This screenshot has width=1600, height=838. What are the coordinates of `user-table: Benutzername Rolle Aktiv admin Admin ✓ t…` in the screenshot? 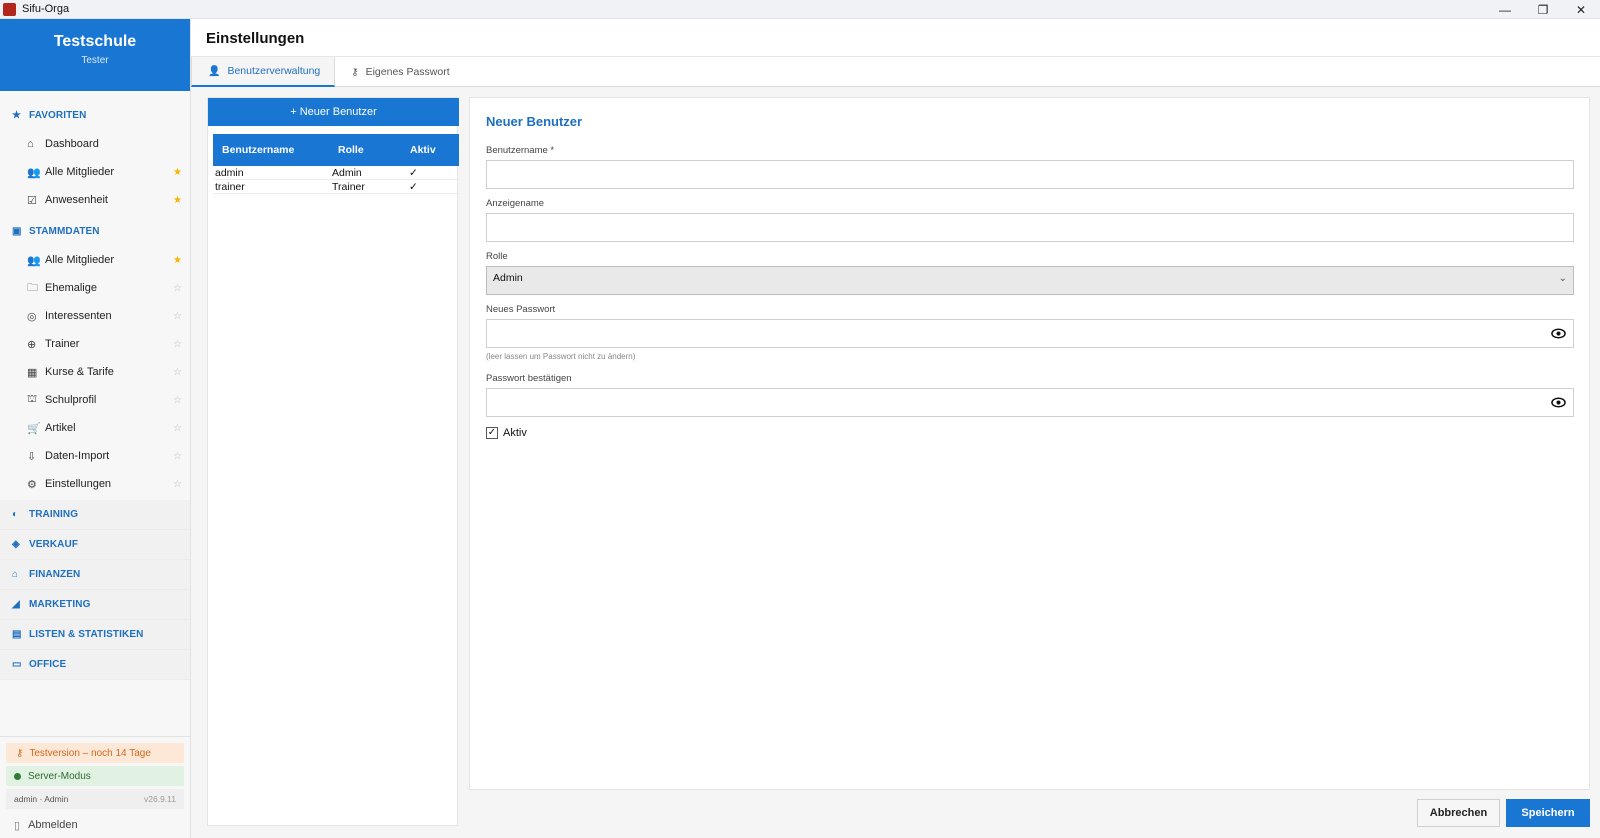 It's located at (336, 164).